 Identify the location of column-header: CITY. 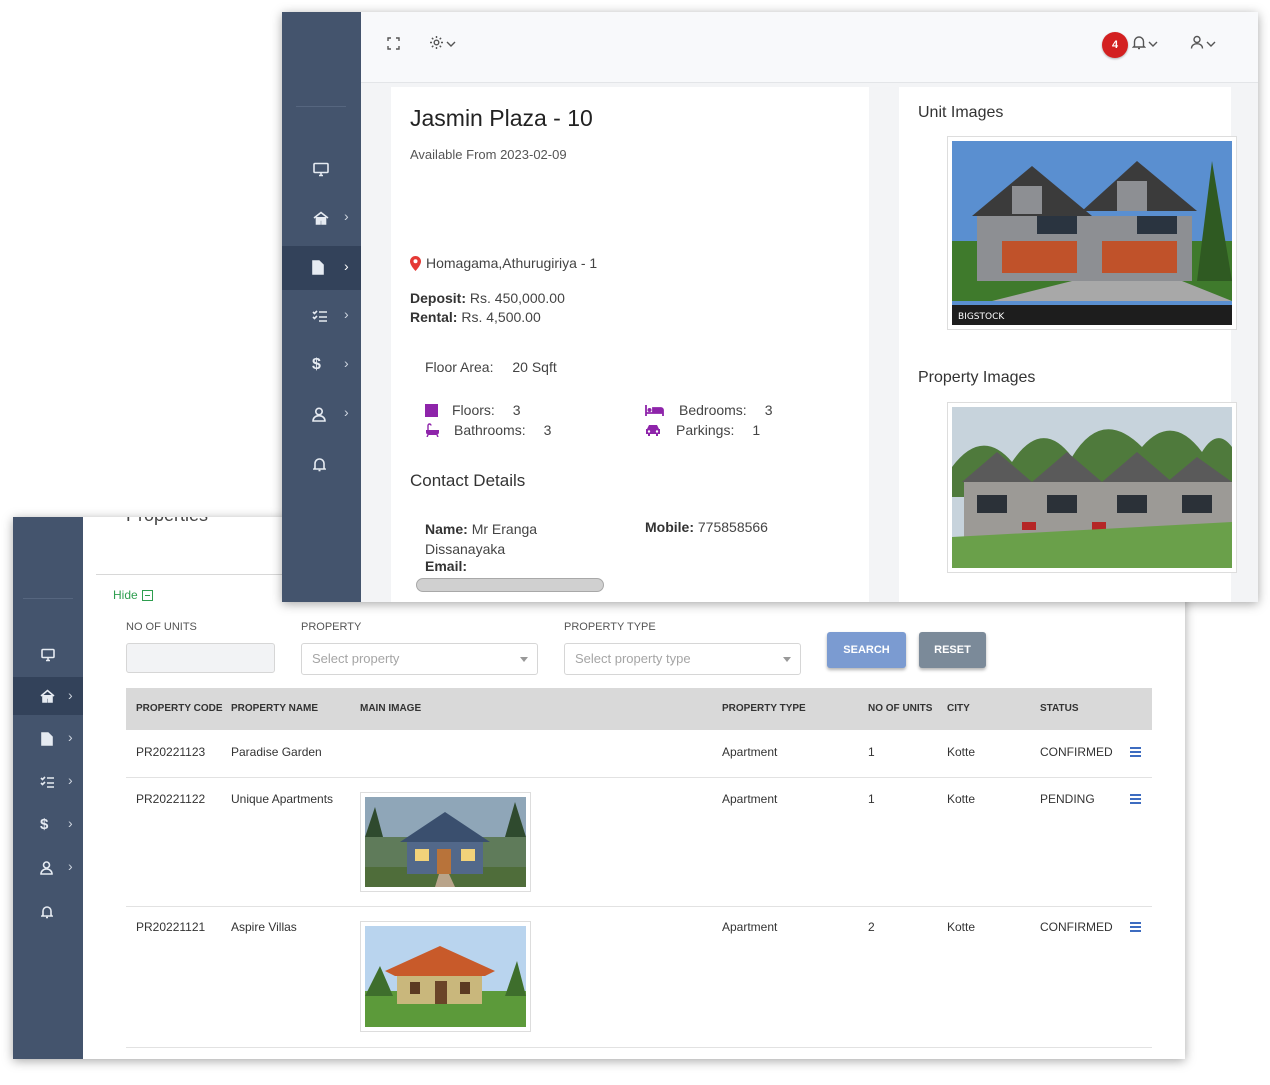
(958, 708).